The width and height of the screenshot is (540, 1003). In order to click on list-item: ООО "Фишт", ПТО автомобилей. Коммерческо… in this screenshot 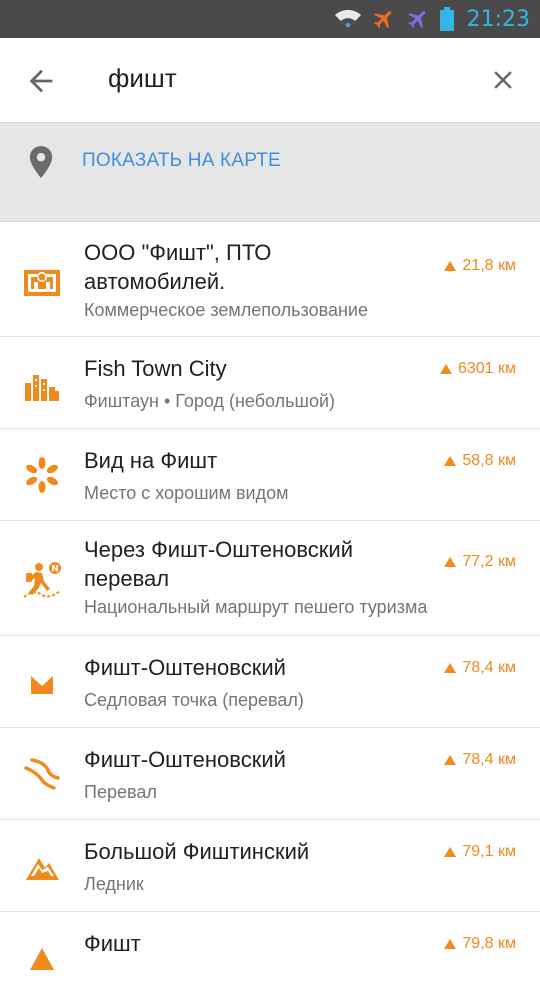, I will do `click(270, 279)`.